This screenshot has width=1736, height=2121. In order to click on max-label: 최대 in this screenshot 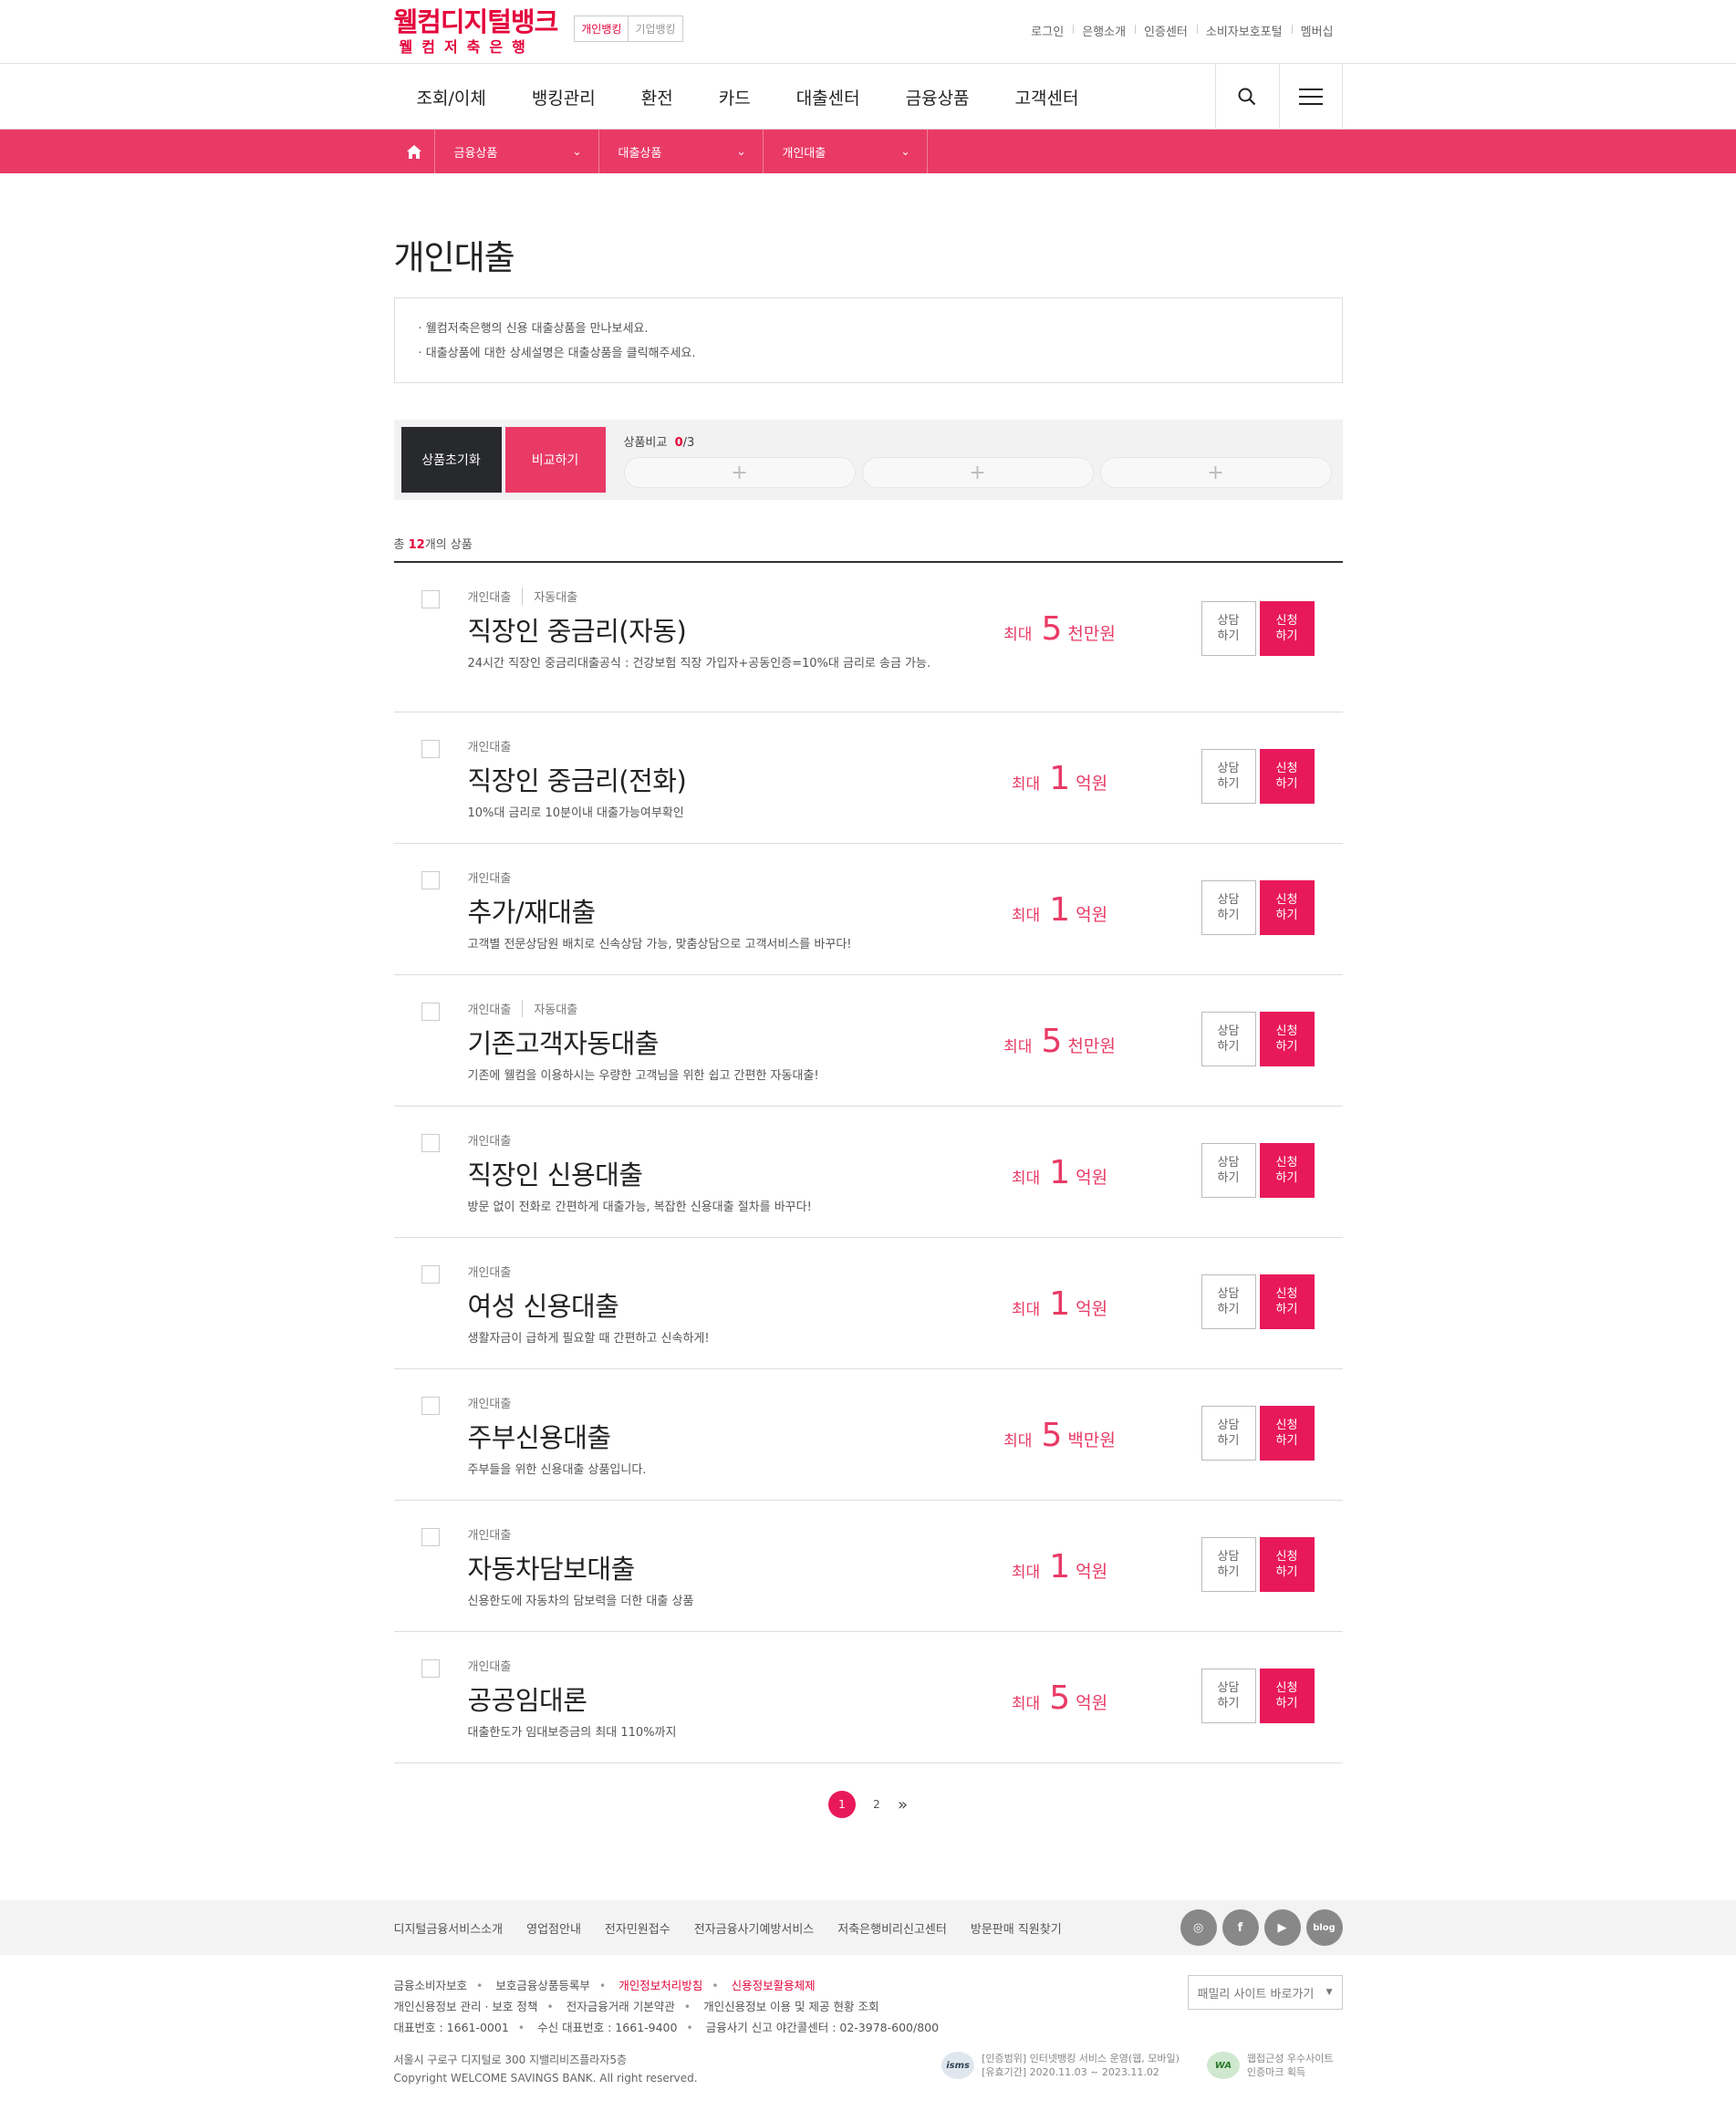, I will do `click(1026, 784)`.